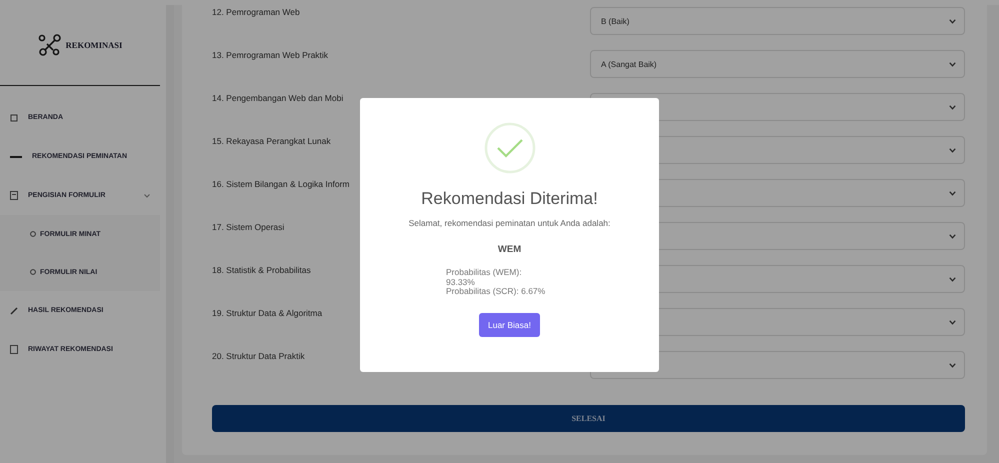  I want to click on confirm-button: Luar Biasa!, so click(509, 324).